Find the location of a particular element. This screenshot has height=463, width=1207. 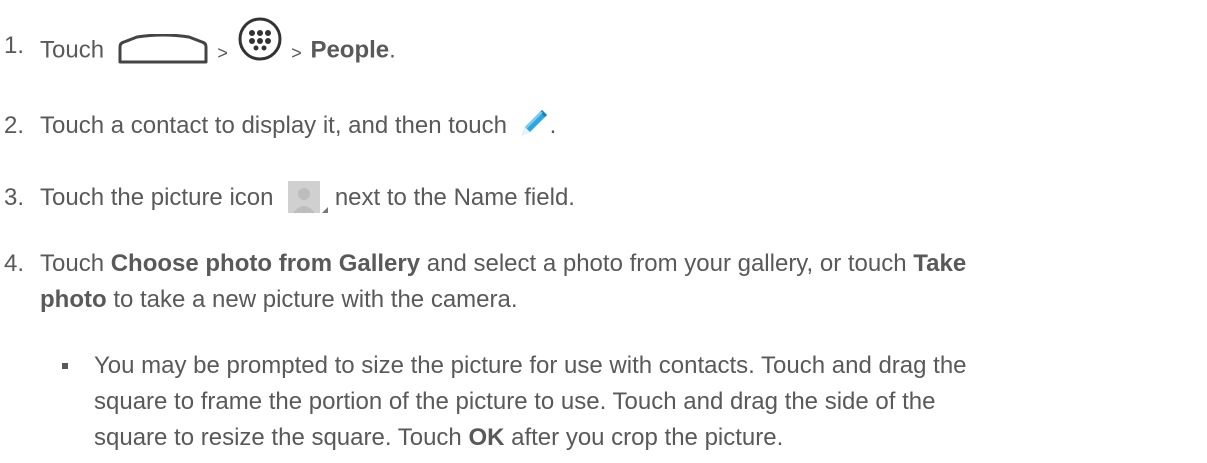

apps-grid-icon is located at coordinates (260, 39).